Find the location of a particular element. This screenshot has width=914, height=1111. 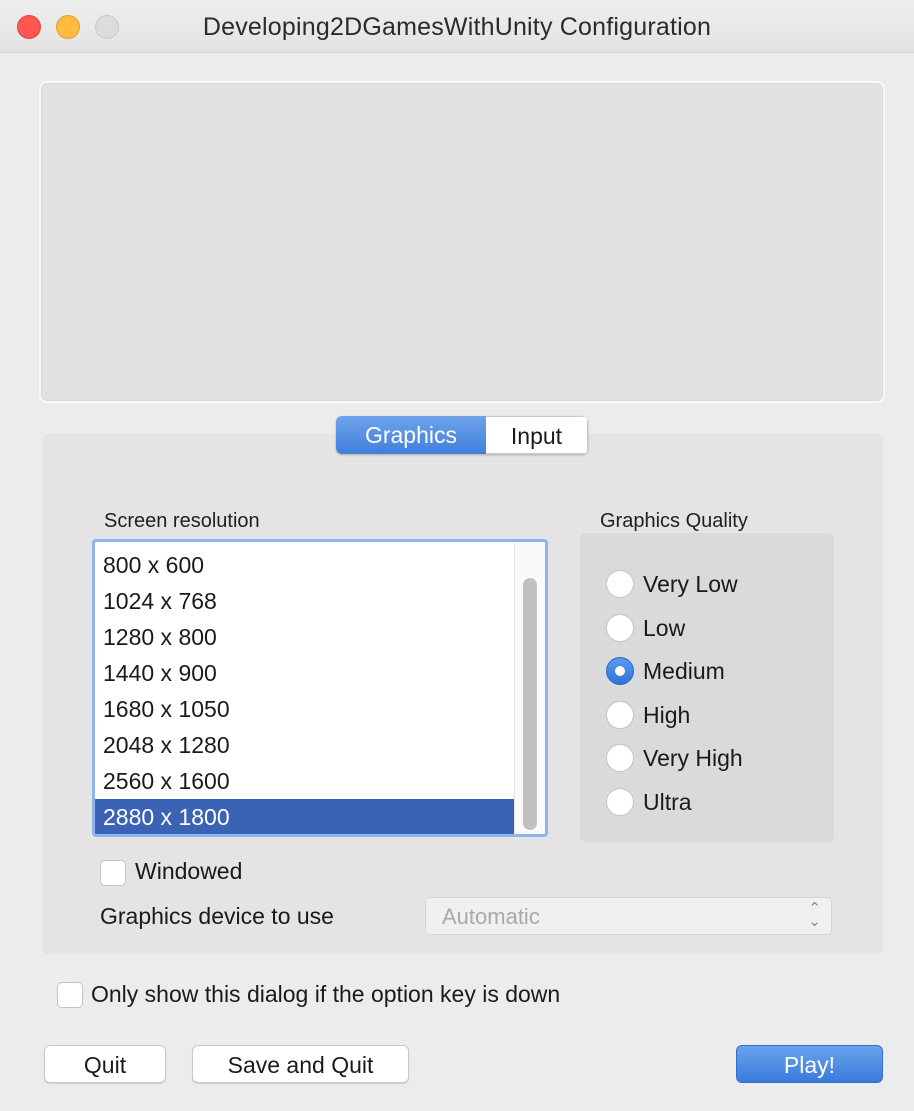

windowed-checkbox is located at coordinates (113, 873).